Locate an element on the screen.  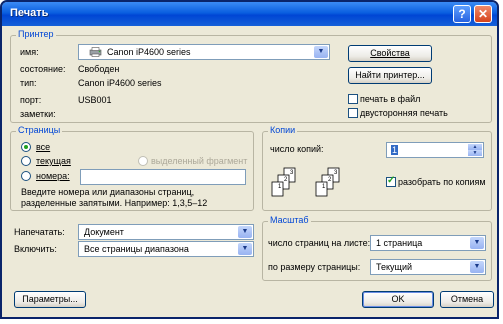
pages-numbers-input is located at coordinates (163, 177).